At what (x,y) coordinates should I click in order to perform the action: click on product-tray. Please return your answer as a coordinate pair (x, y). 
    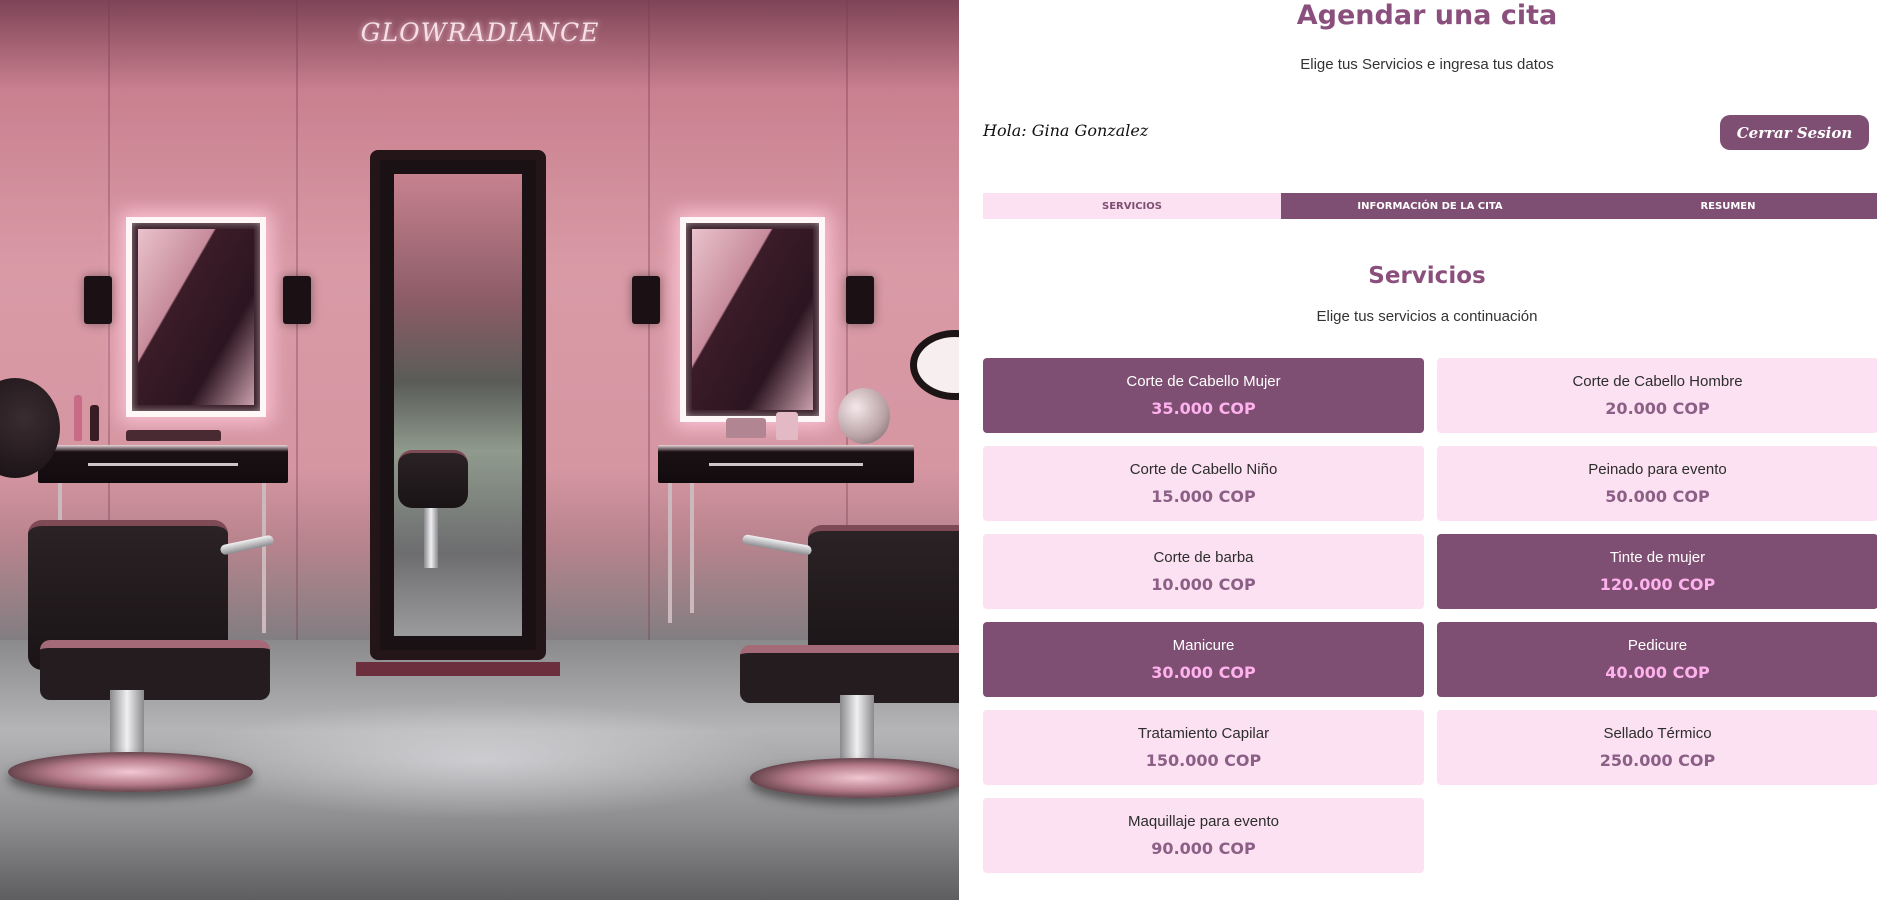
    Looking at the image, I should click on (173, 435).